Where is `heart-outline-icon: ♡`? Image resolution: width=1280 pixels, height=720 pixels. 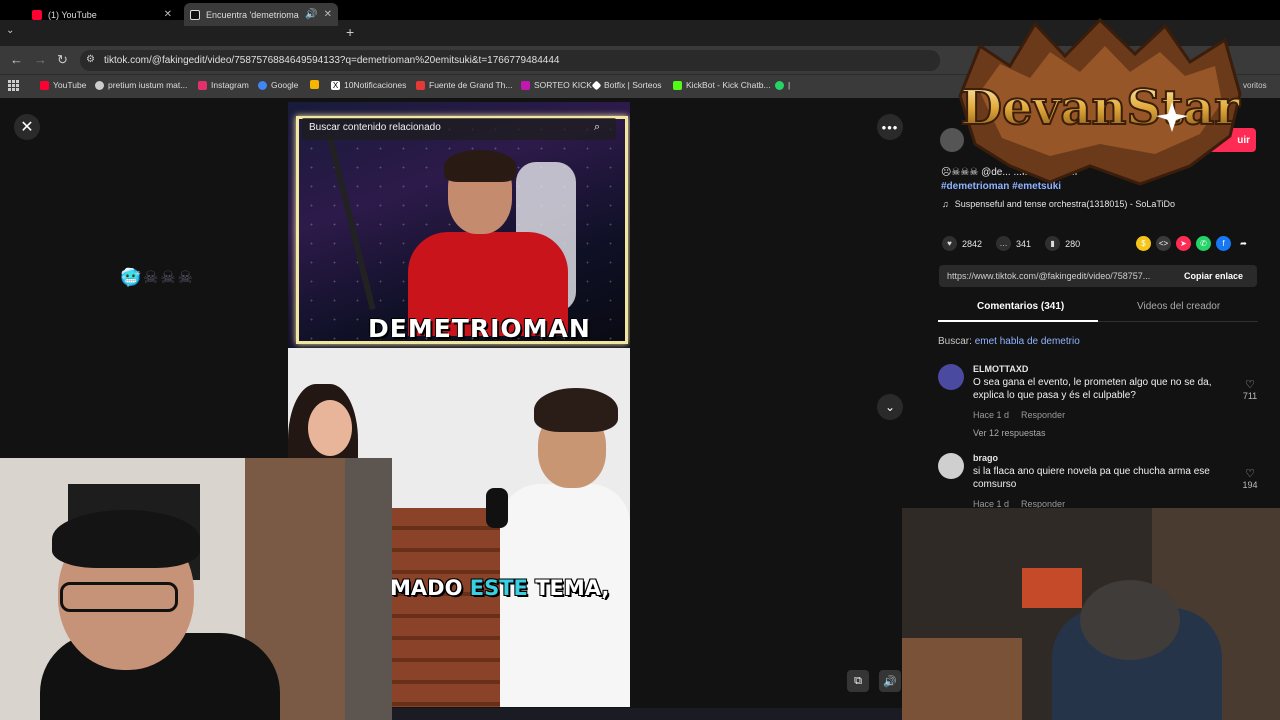 heart-outline-icon: ♡ is located at coordinates (1250, 474).